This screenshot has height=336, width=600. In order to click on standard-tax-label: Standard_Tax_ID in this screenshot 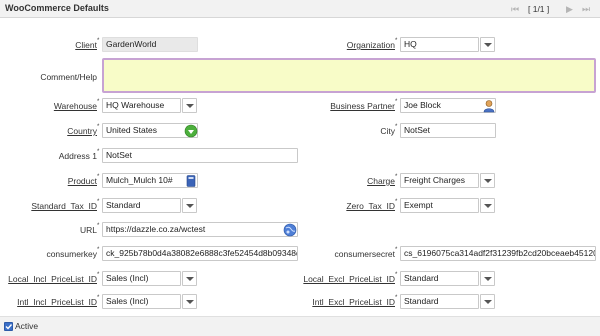, I will do `click(64, 206)`.